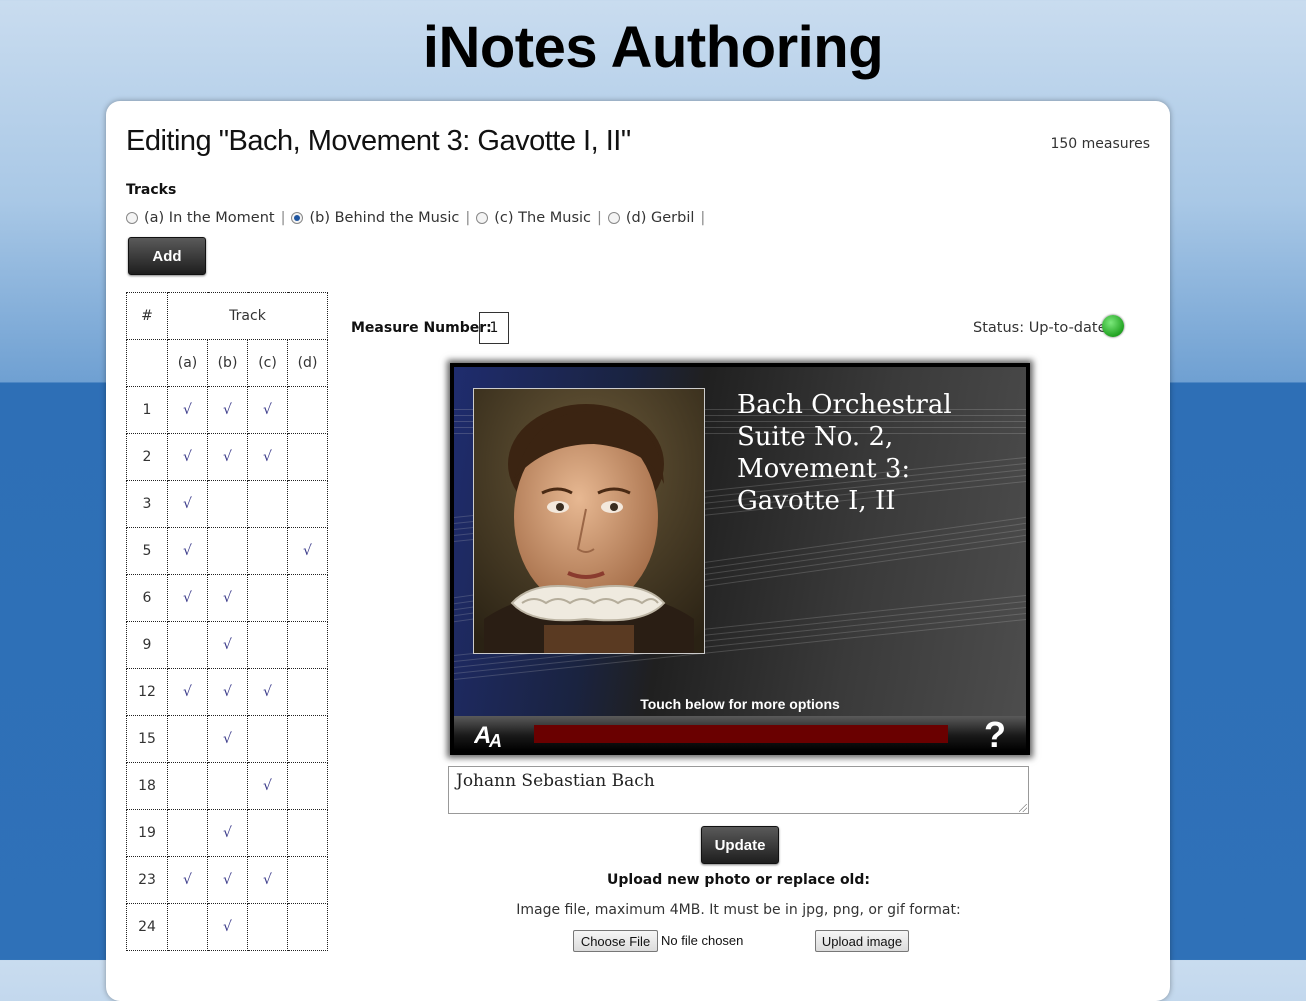 Image resolution: width=1306 pixels, height=1001 pixels. I want to click on measure-number-cell: 9, so click(147, 645).